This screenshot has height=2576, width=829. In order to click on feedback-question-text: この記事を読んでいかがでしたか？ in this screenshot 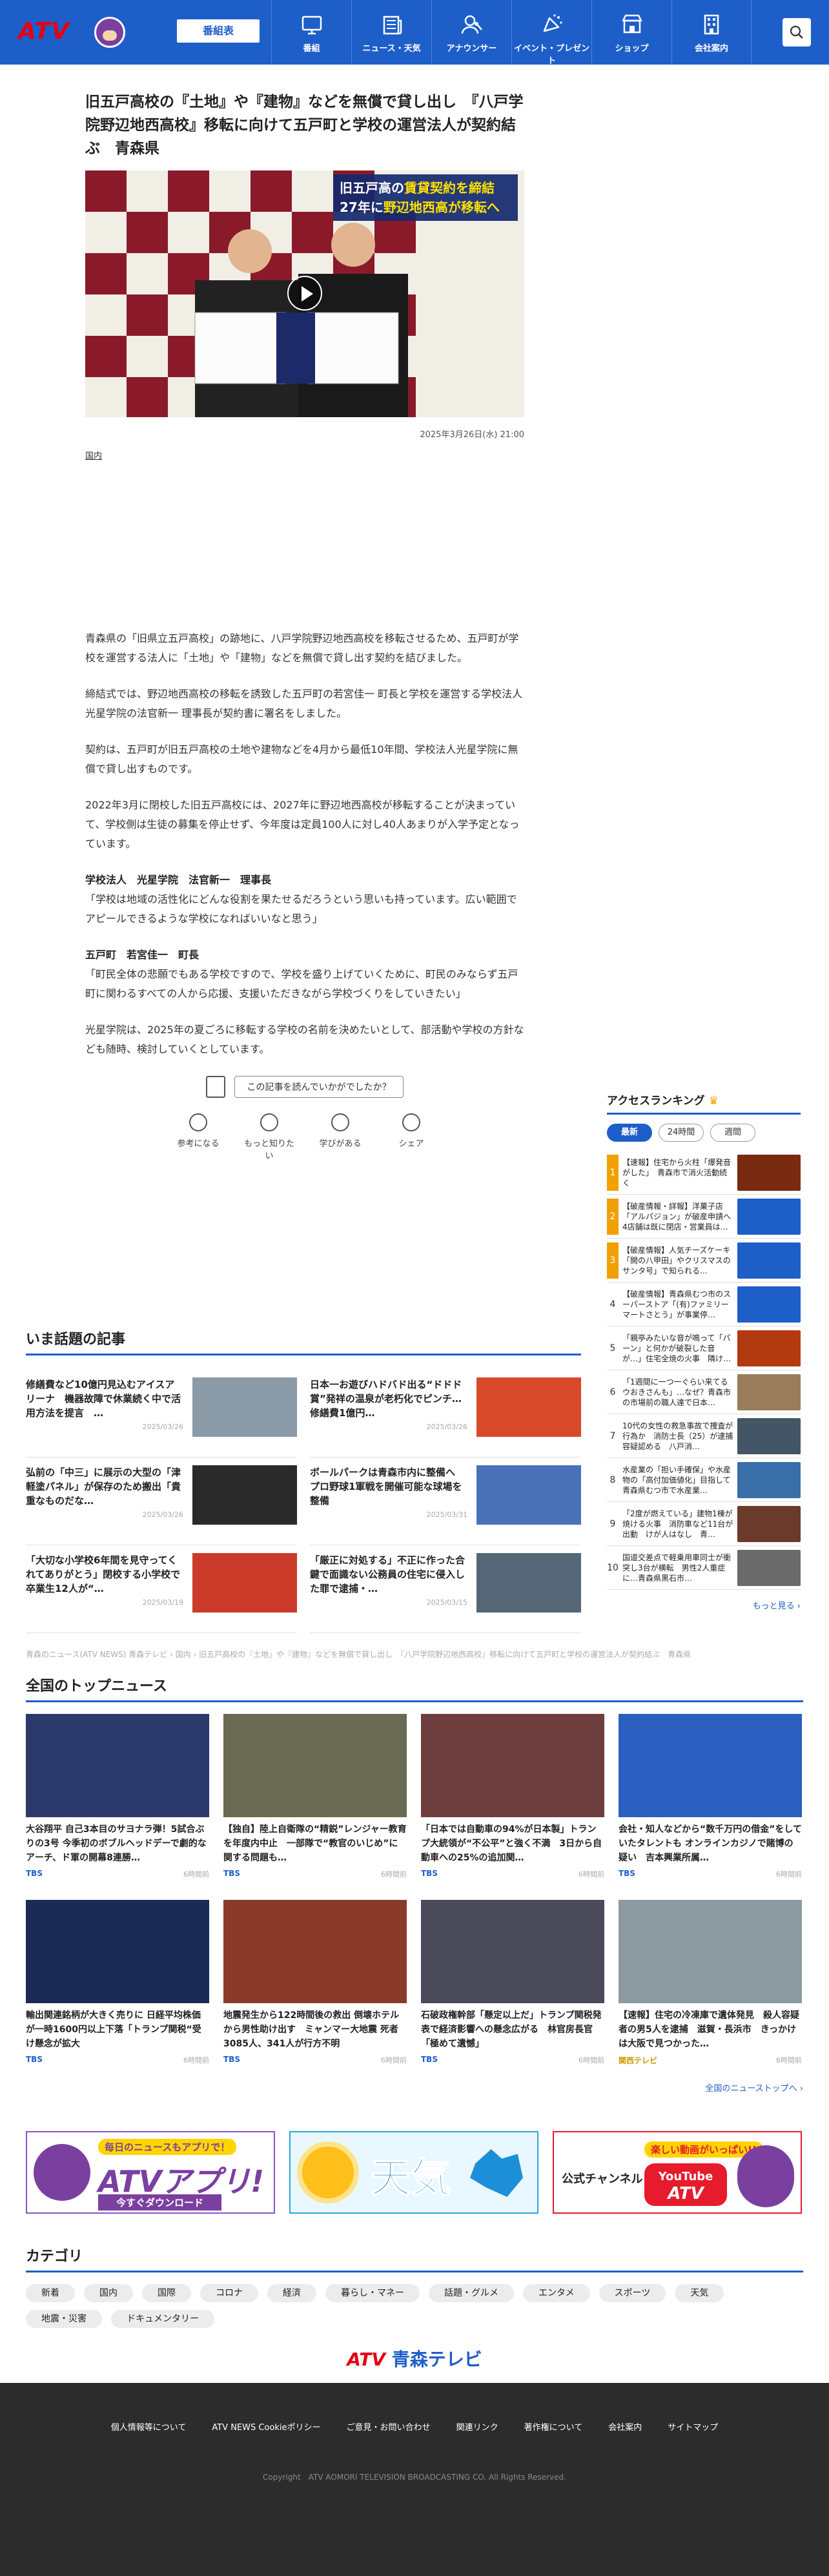, I will do `click(319, 1087)`.